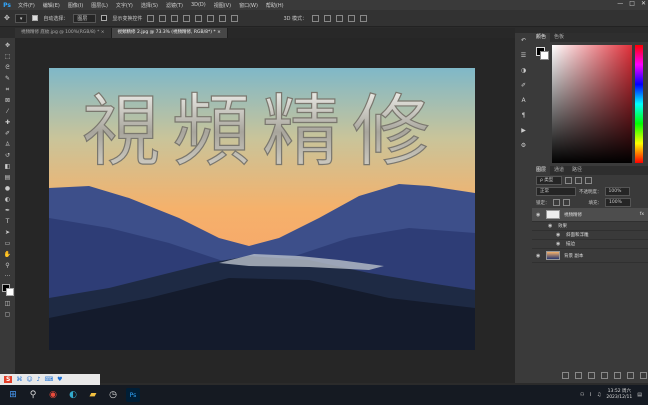  What do you see at coordinates (8, 155) in the screenshot?
I see `history-brush-icon: ↺` at bounding box center [8, 155].